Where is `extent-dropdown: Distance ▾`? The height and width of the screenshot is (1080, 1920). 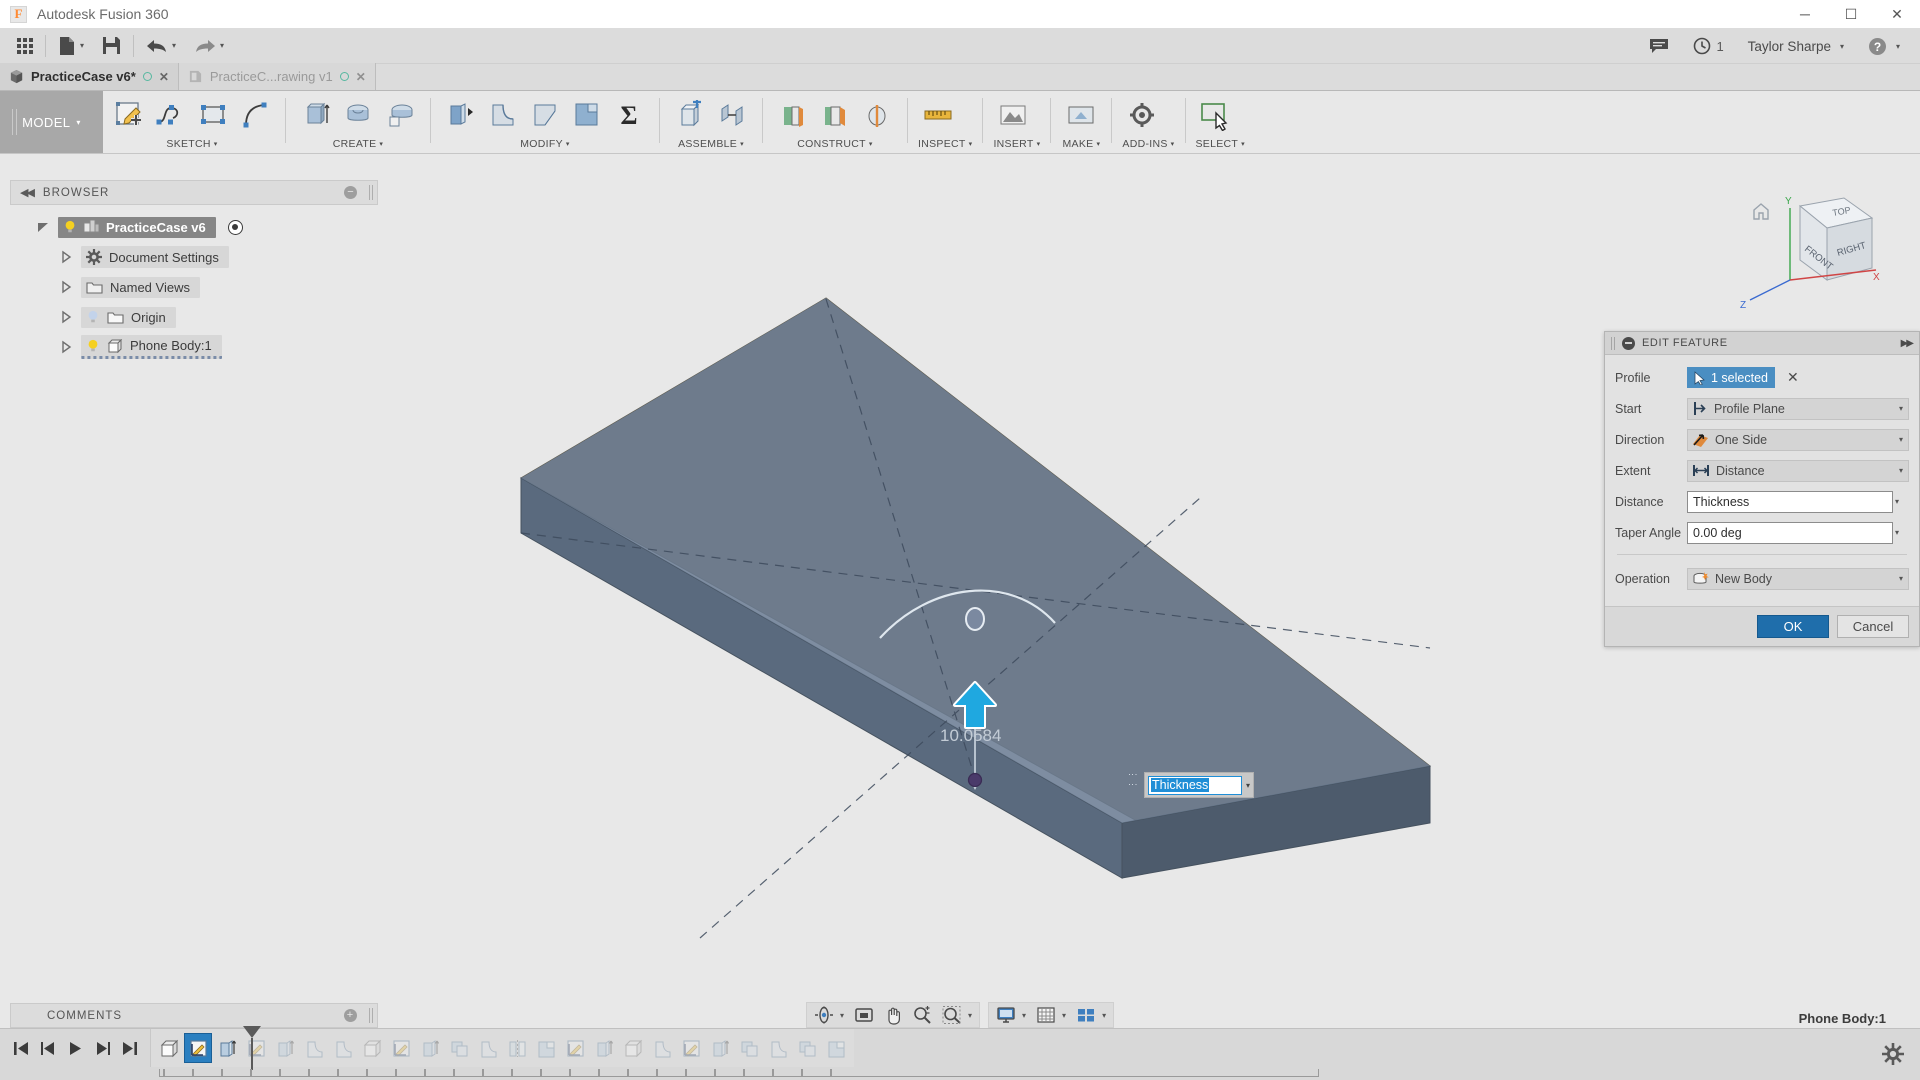
extent-dropdown: Distance ▾ is located at coordinates (1798, 470).